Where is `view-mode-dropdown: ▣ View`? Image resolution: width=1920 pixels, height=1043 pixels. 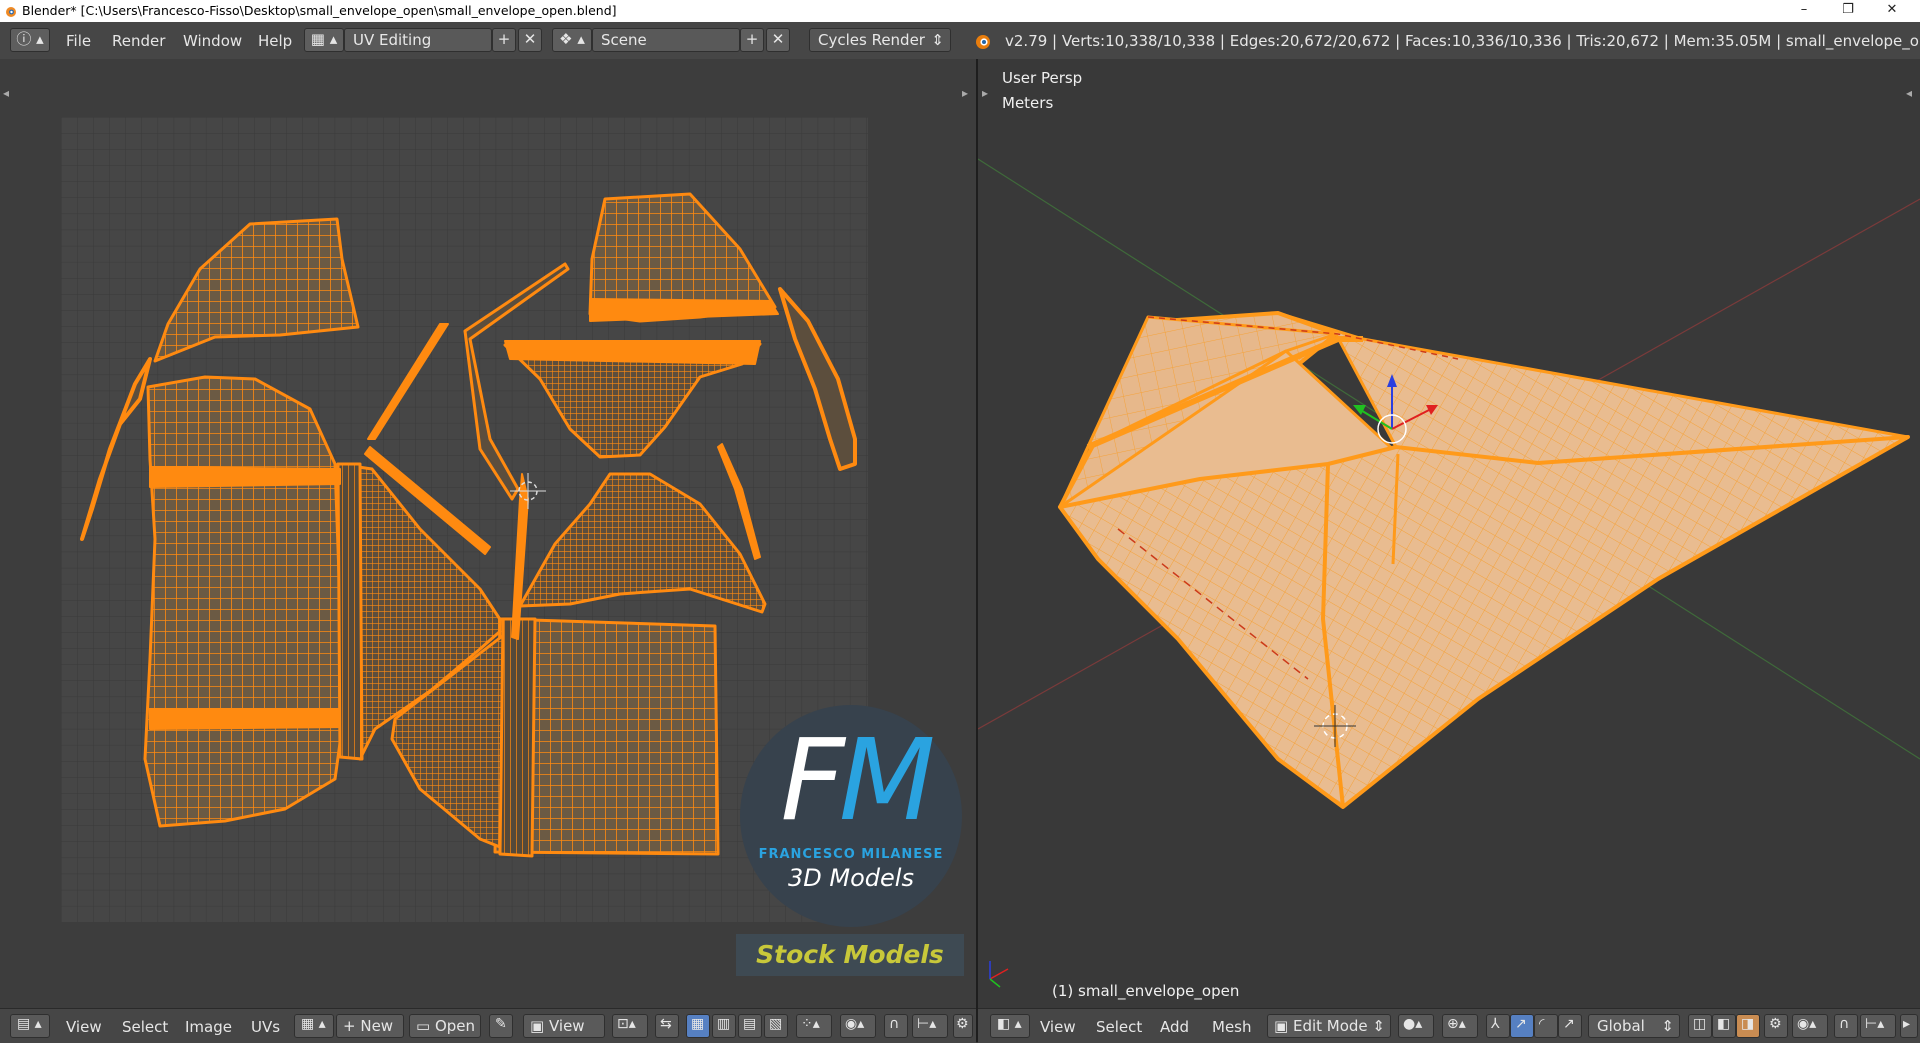 view-mode-dropdown: ▣ View is located at coordinates (564, 1026).